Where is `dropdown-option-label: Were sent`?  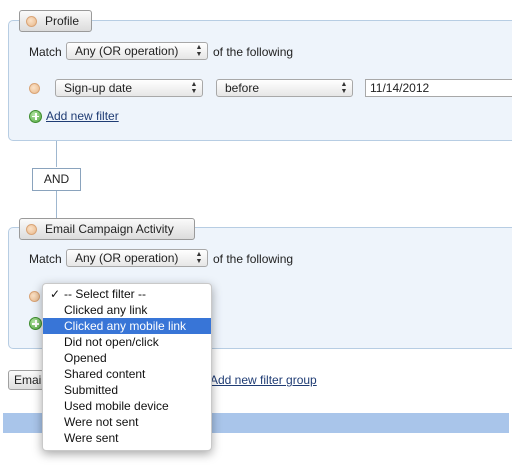
dropdown-option-label: Were sent is located at coordinates (91, 438).